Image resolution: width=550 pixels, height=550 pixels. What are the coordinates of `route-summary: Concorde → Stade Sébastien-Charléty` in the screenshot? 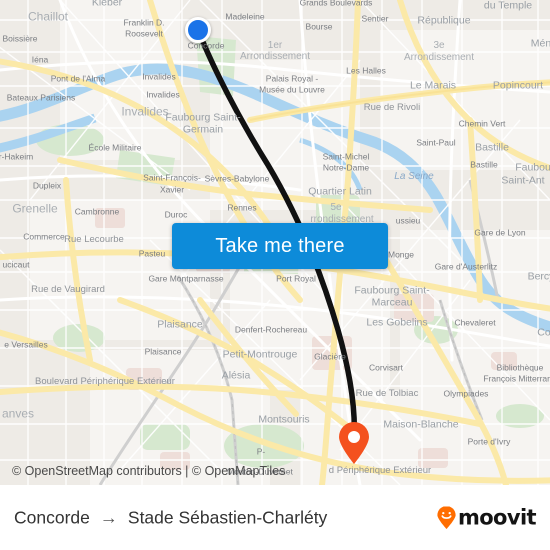 It's located at (170, 517).